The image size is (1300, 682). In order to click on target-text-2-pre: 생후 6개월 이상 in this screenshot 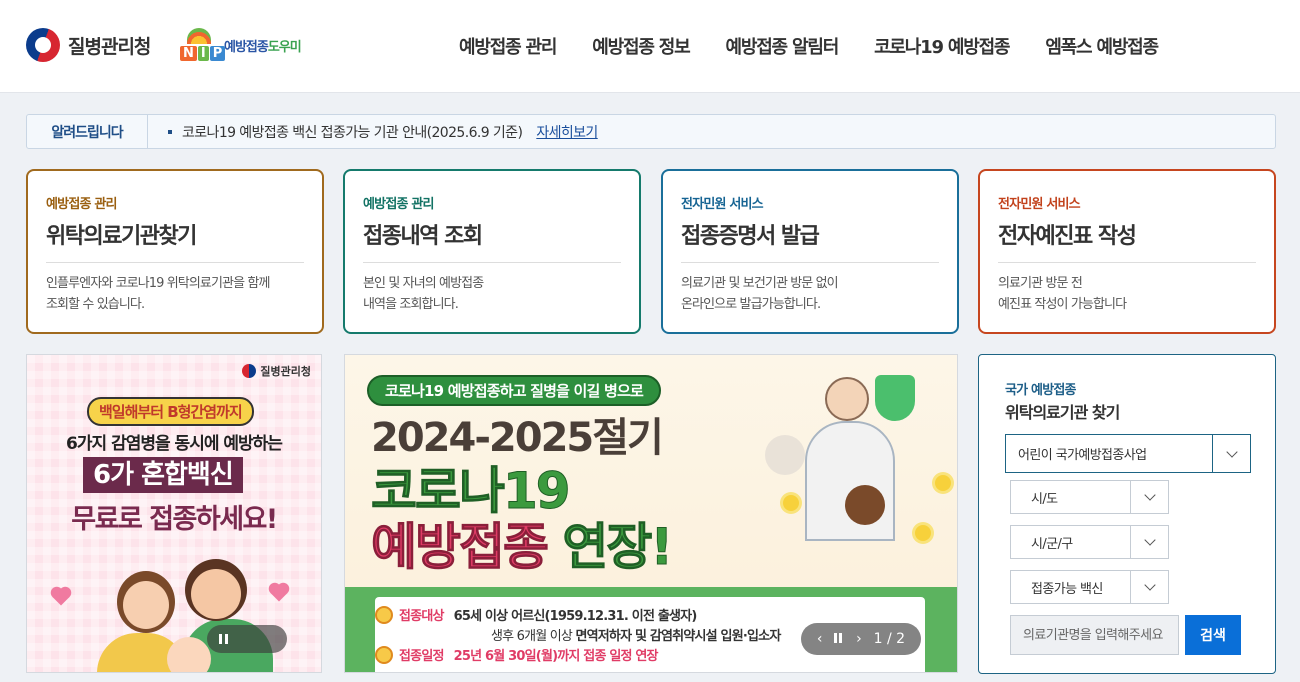, I will do `click(532, 636)`.